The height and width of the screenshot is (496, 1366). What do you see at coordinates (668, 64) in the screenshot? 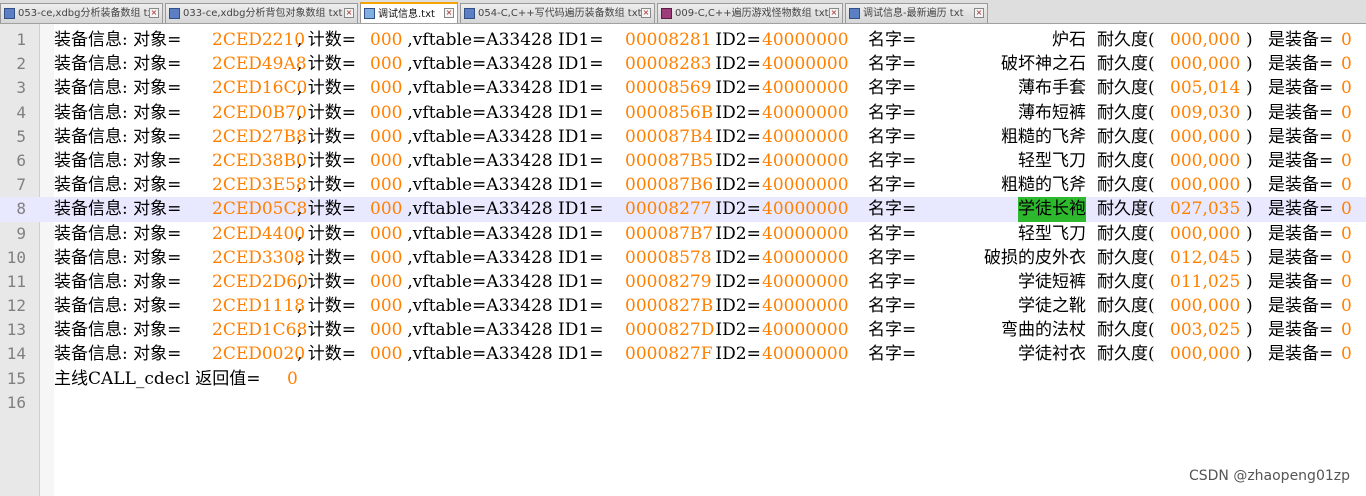
I see `id1-value: 00008283` at bounding box center [668, 64].